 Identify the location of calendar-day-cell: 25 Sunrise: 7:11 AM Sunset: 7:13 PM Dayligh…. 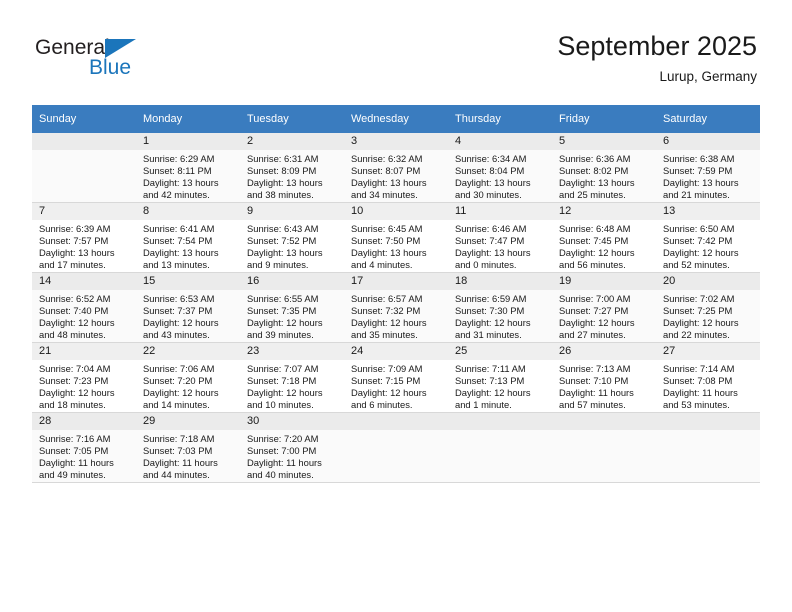
(500, 378).